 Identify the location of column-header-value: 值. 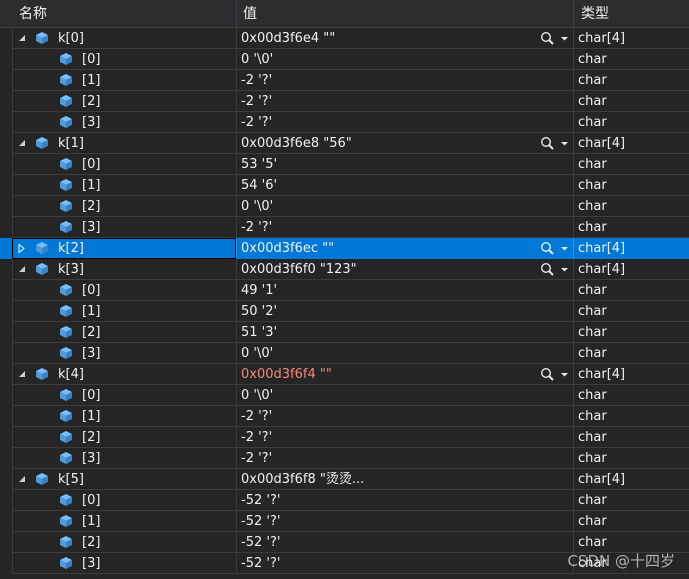
(405, 14).